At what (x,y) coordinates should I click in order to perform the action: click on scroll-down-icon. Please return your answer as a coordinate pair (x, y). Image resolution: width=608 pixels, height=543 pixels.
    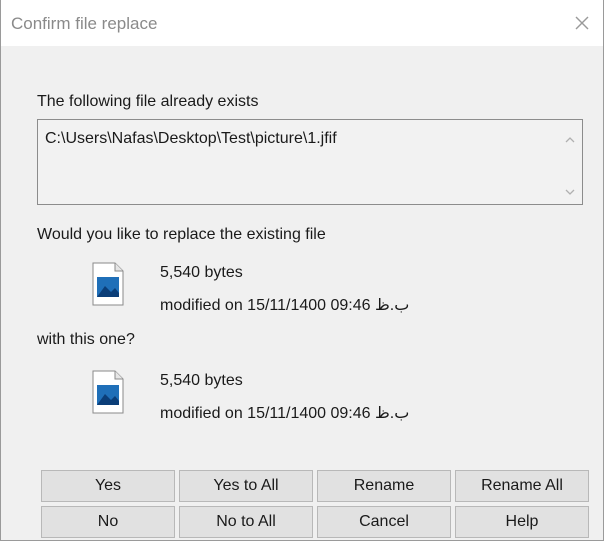
    Looking at the image, I should click on (570, 189).